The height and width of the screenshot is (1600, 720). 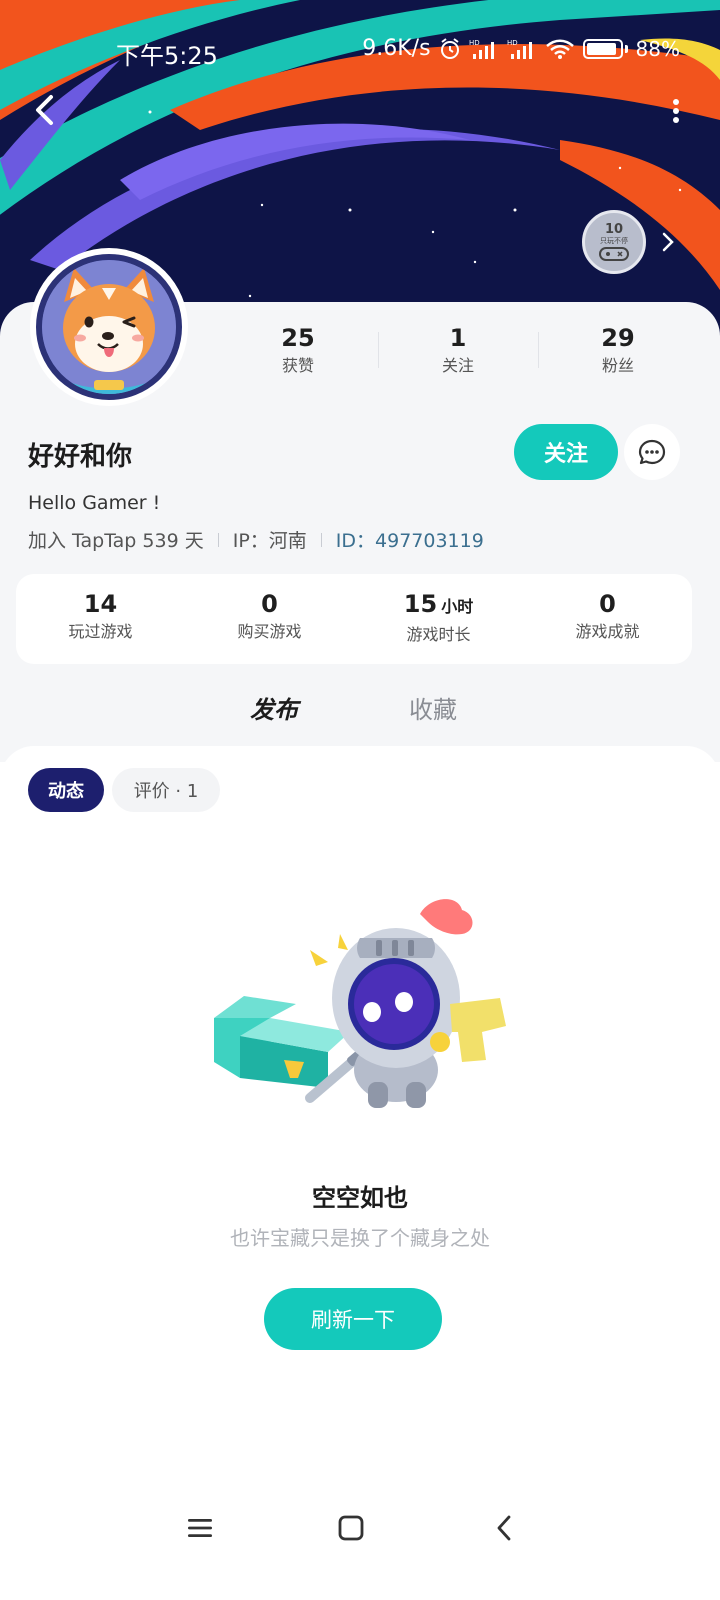 What do you see at coordinates (360, 1198) in the screenshot?
I see `empty-title: 空空如也` at bounding box center [360, 1198].